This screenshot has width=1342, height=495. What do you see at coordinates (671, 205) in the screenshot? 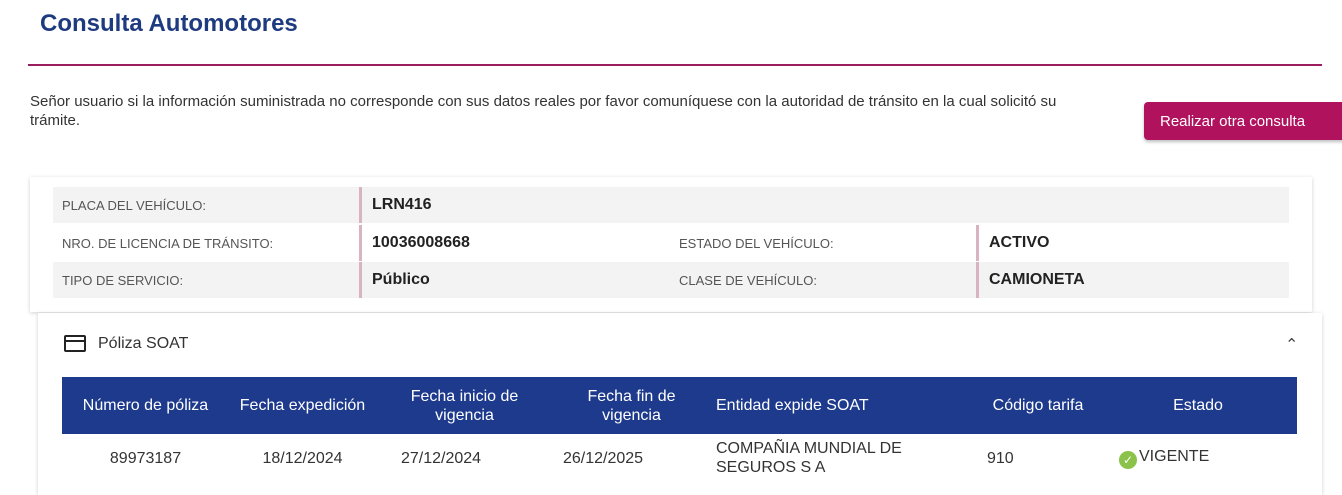
I see `plate-row: PLACA DEL VEHÍCULO: LRN416` at bounding box center [671, 205].